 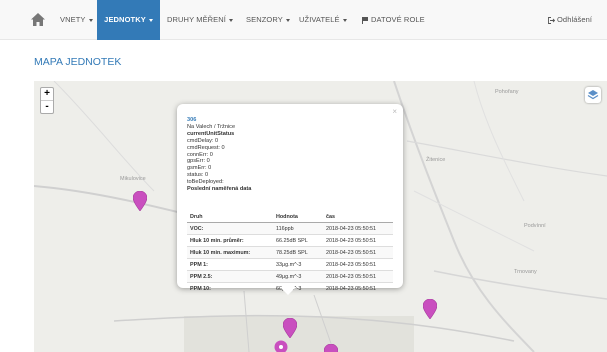 What do you see at coordinates (319, 19) in the screenshot?
I see `nav-item-label: UŽIVATELÉ` at bounding box center [319, 19].